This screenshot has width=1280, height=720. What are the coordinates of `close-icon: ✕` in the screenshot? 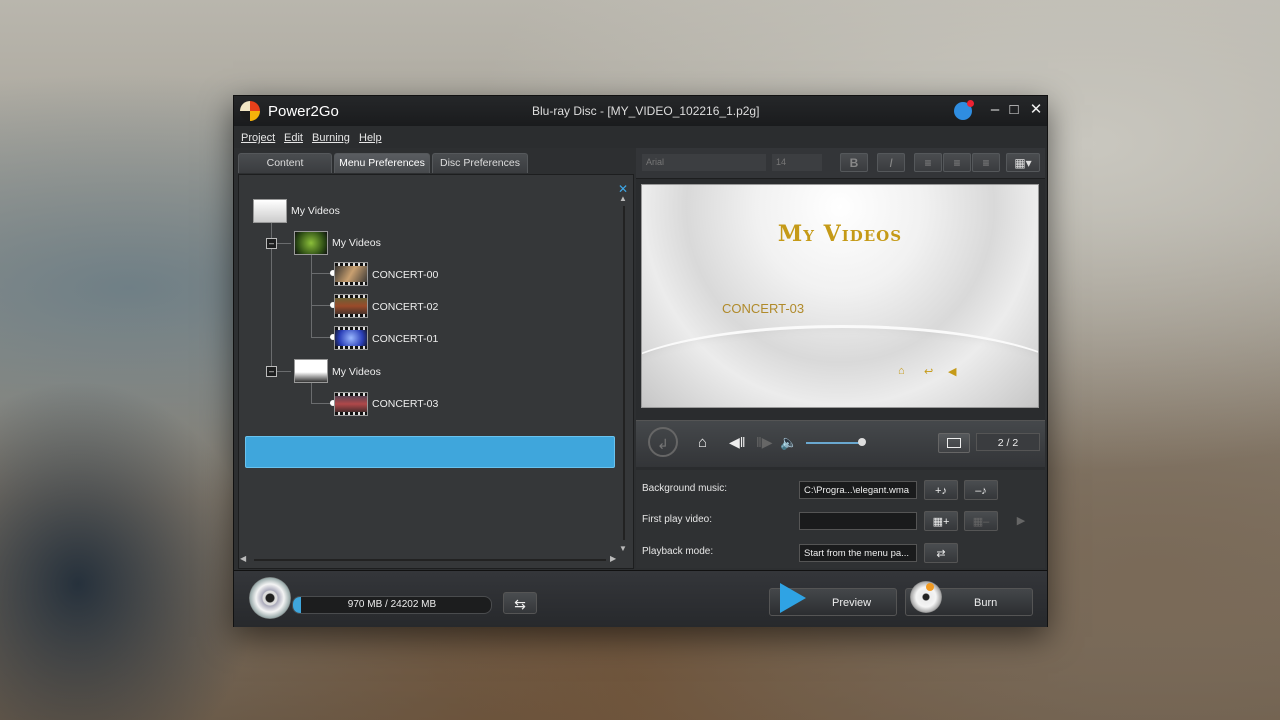 It's located at (1036, 110).